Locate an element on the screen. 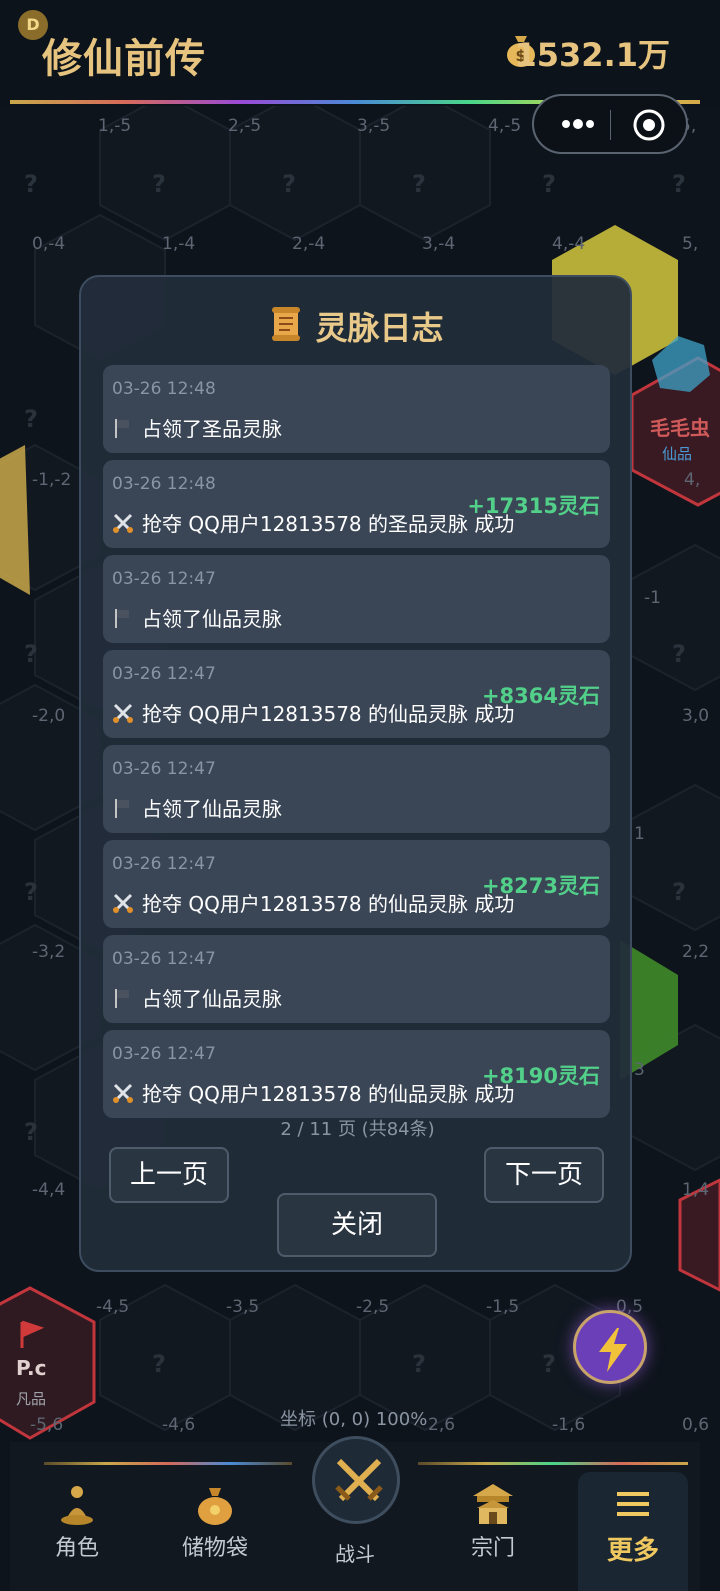 The image size is (720, 1591). quick-action-button is located at coordinates (610, 1347).